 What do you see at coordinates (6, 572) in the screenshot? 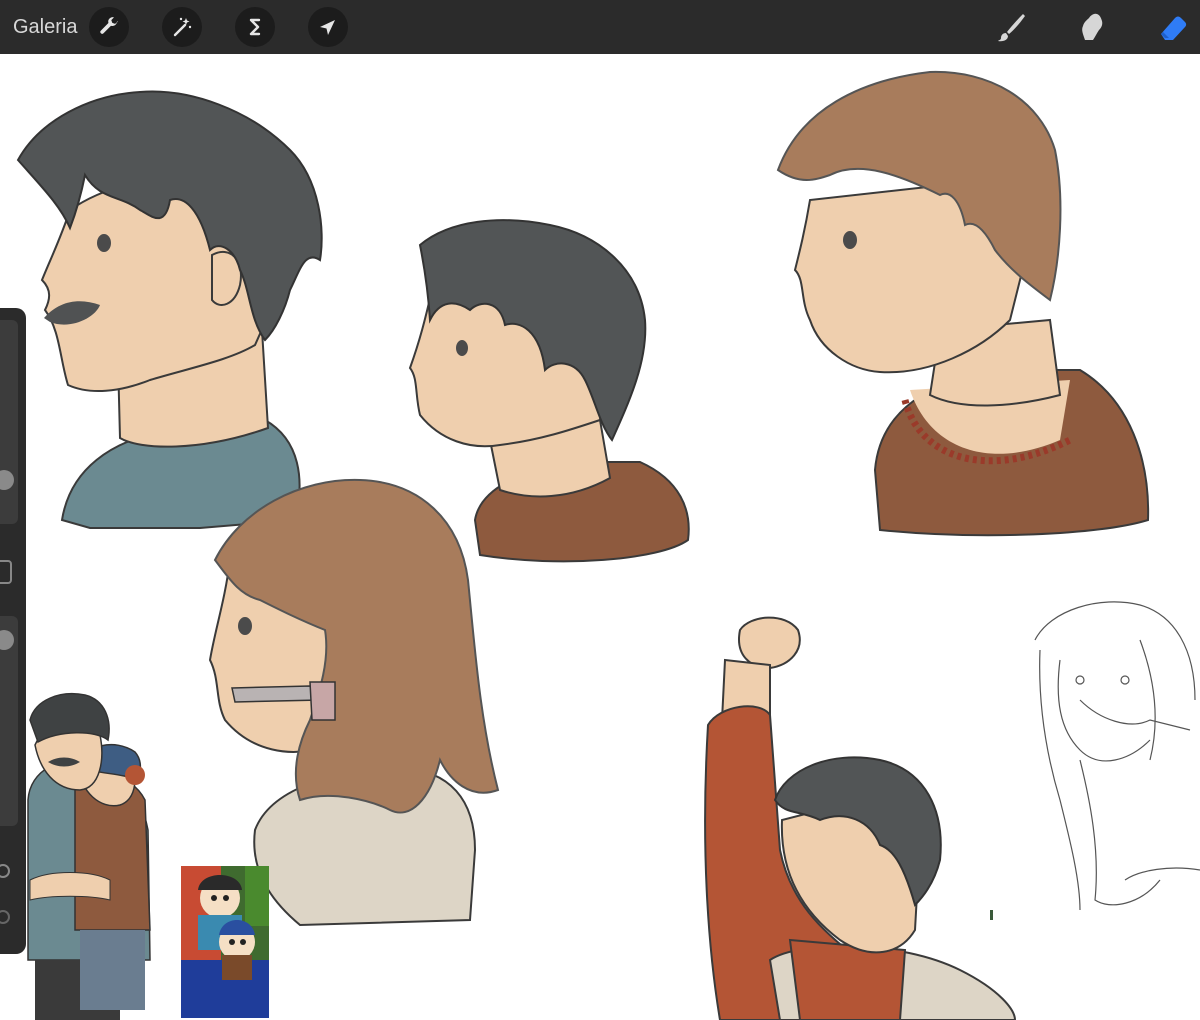
I see `modify-button` at bounding box center [6, 572].